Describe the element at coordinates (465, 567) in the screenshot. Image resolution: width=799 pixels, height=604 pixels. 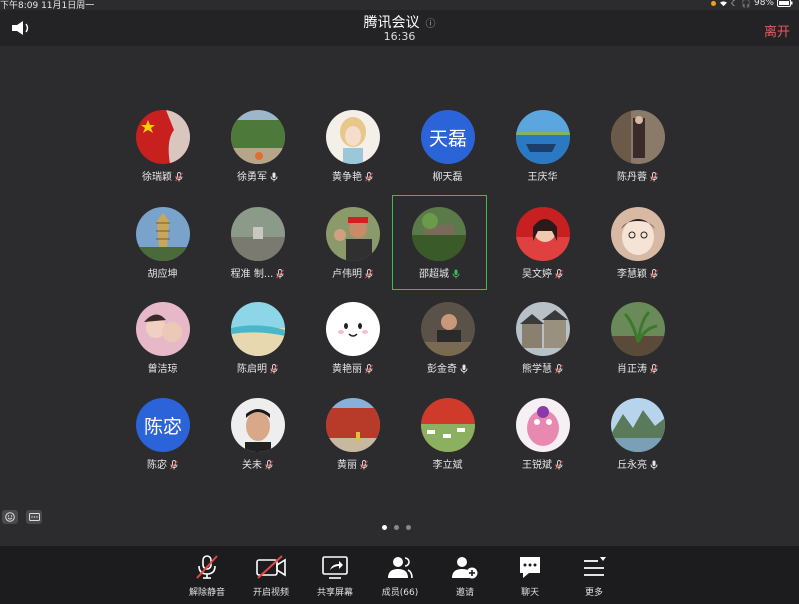
I see `invite-icon` at that location.